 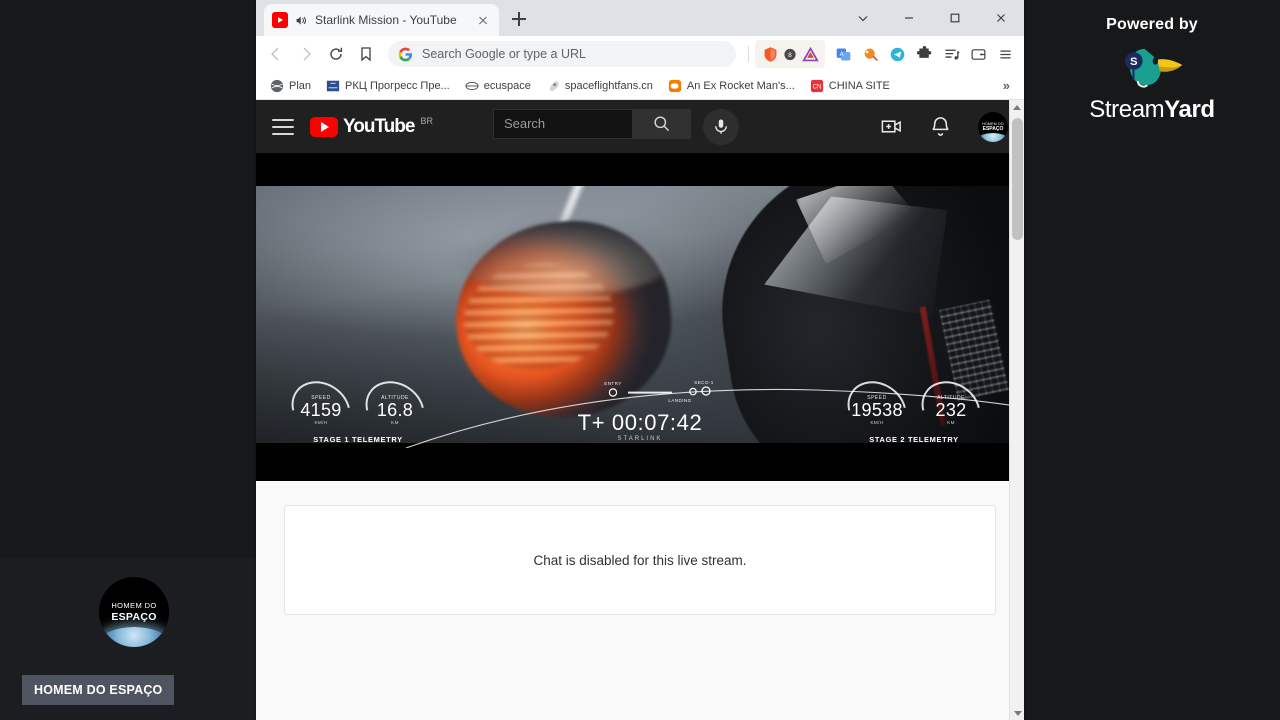 I want to click on bookmark-china-site: CN CHINA SITE, so click(x=850, y=86).